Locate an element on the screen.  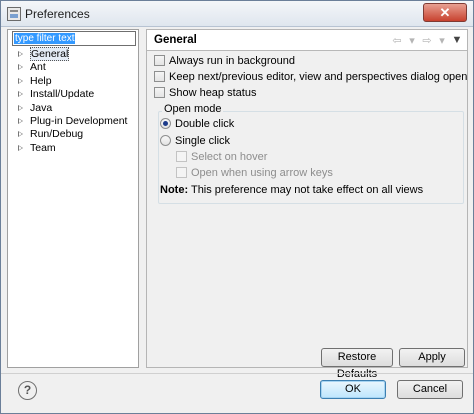
note-label: Note: is located at coordinates (174, 190).